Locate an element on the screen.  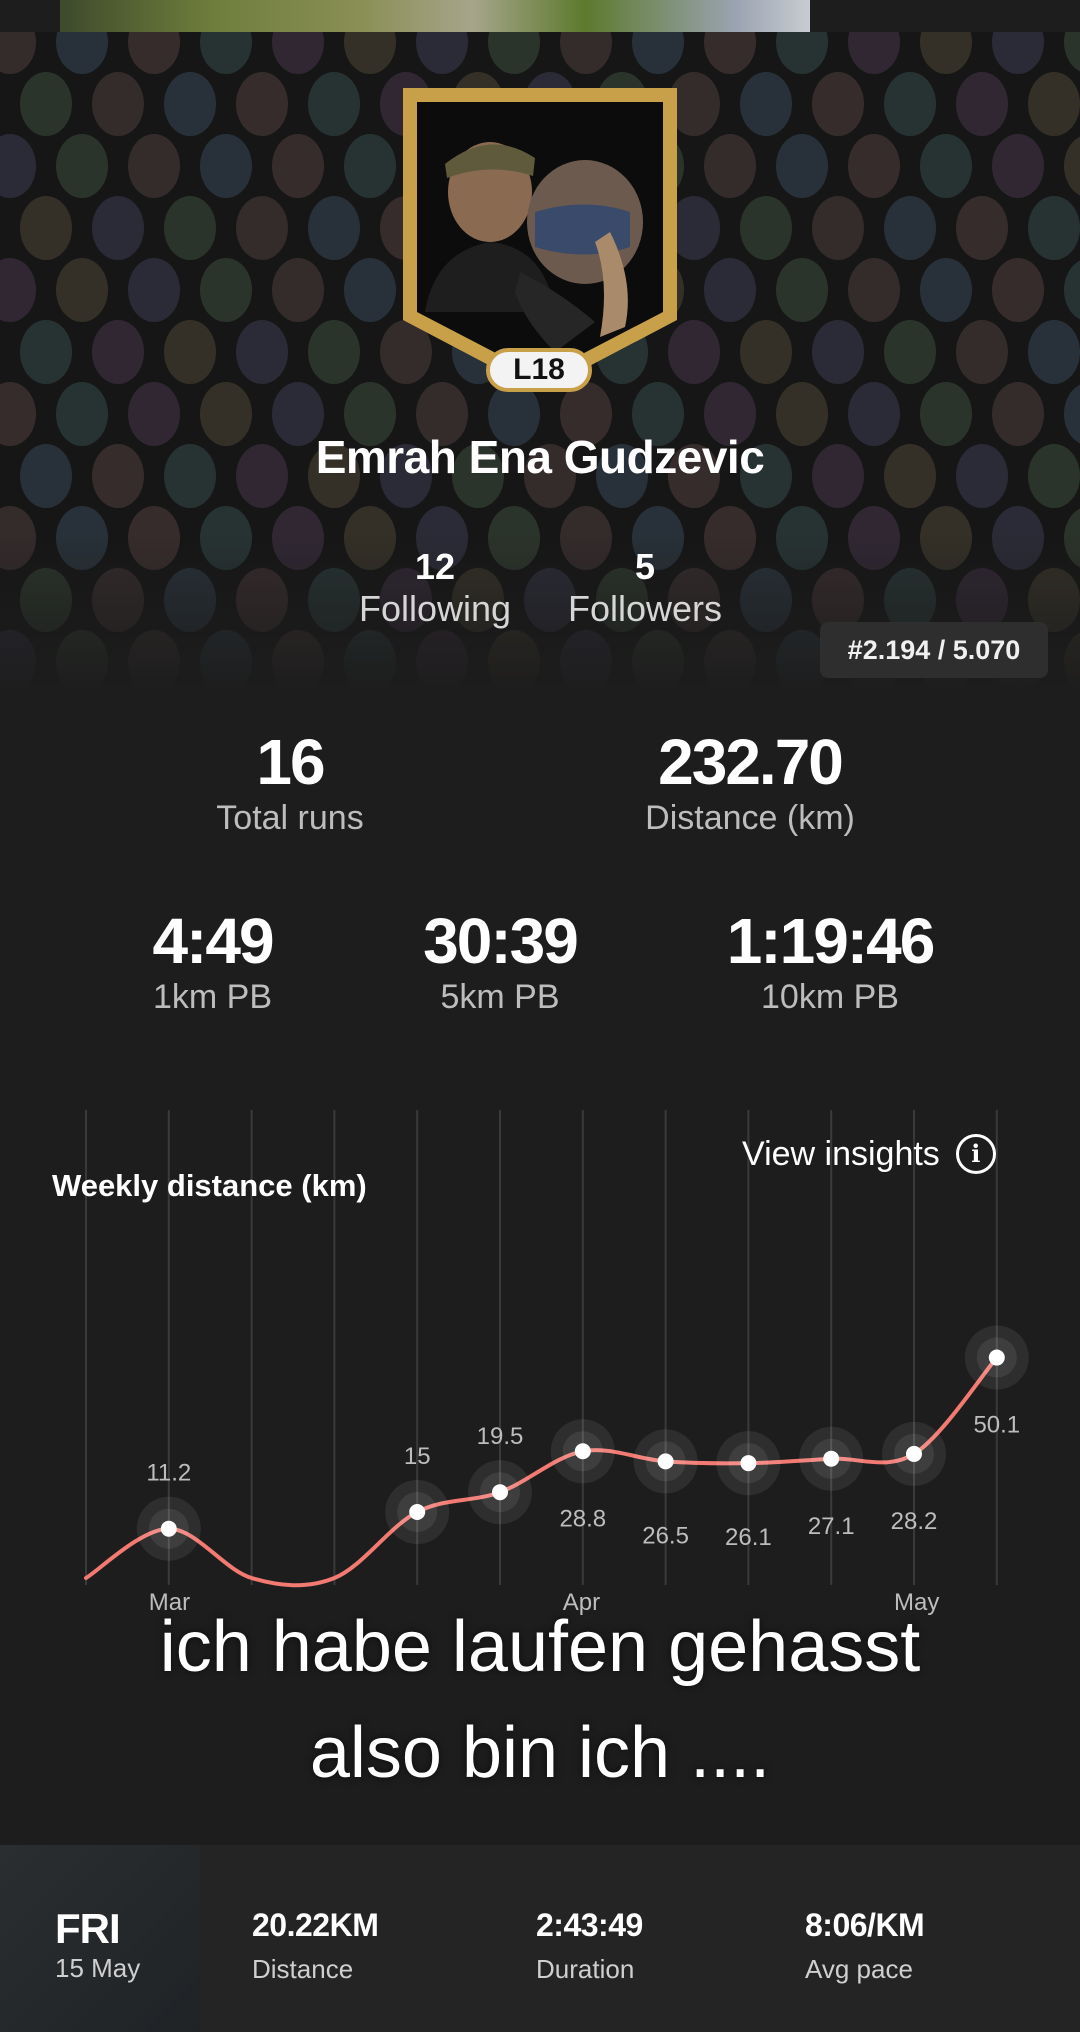
activity-day: FRI is located at coordinates (88, 1928).